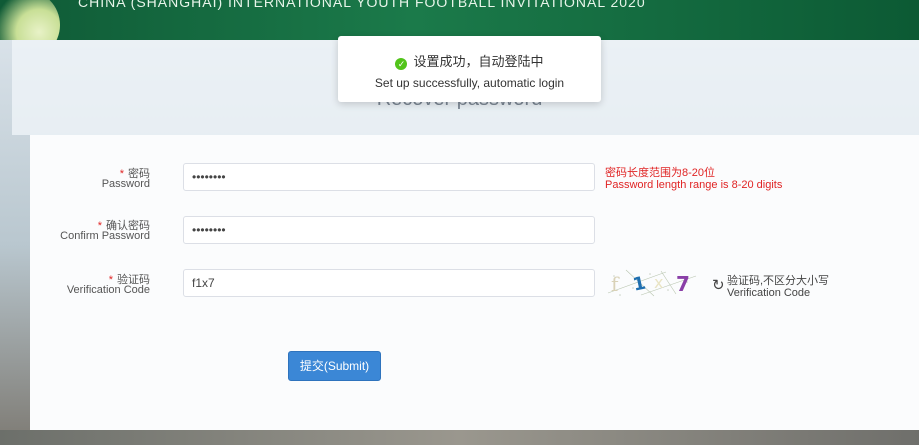  I want to click on confirm-password-field, so click(389, 230).